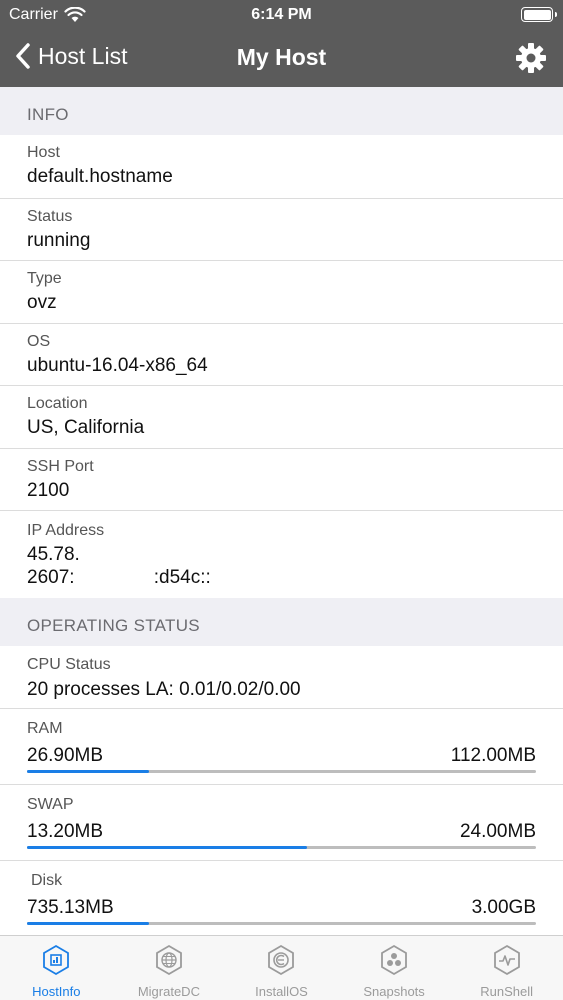  Describe the element at coordinates (65, 831) in the screenshot. I see `swap-used-value: 13.20MB` at that location.